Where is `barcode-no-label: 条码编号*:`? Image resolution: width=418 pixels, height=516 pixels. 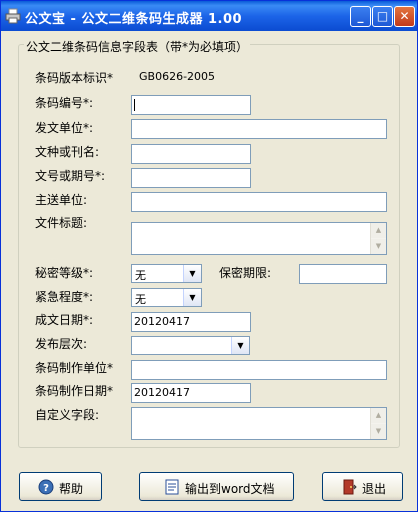
barcode-no-label: 条码编号*: is located at coordinates (64, 103).